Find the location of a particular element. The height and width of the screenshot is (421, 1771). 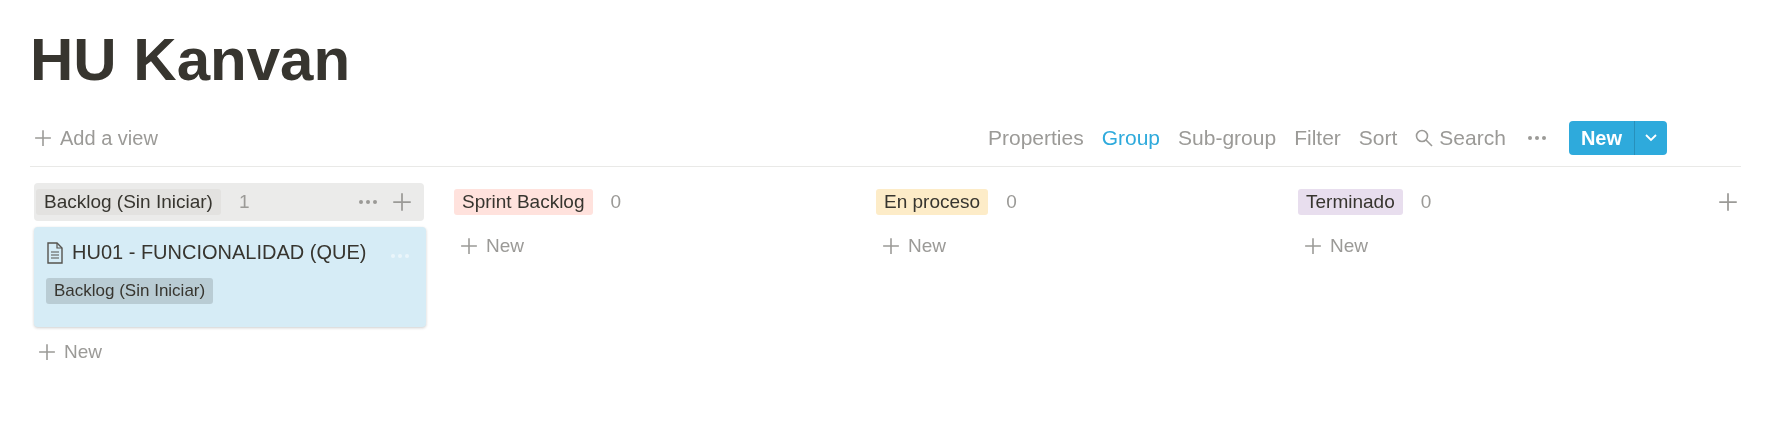

new-button-label: New is located at coordinates (1601, 138).